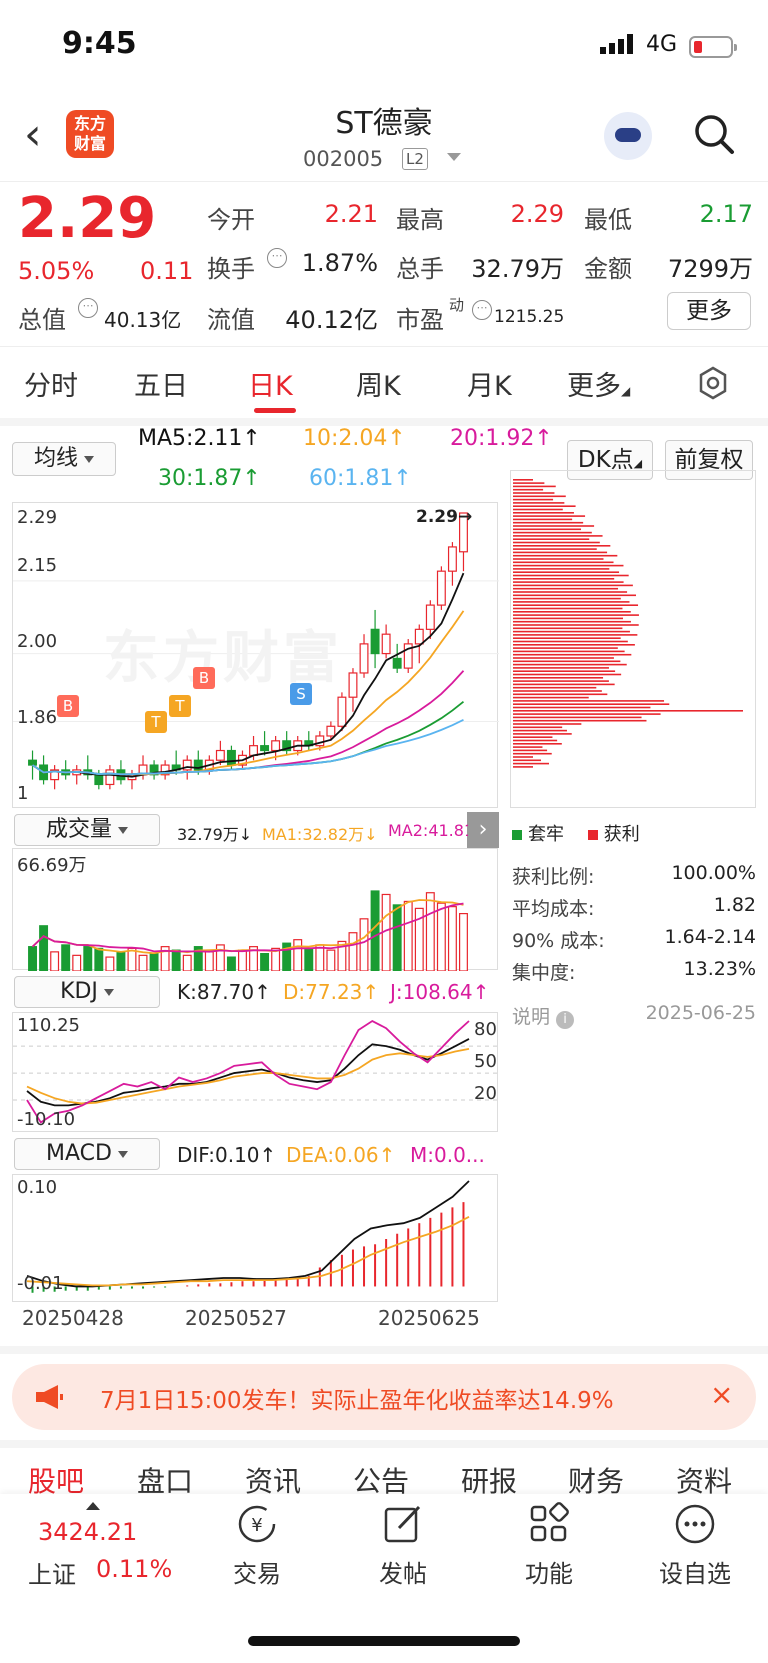  I want to click on macd-chart: 0.10 -0.01, so click(255, 1238).